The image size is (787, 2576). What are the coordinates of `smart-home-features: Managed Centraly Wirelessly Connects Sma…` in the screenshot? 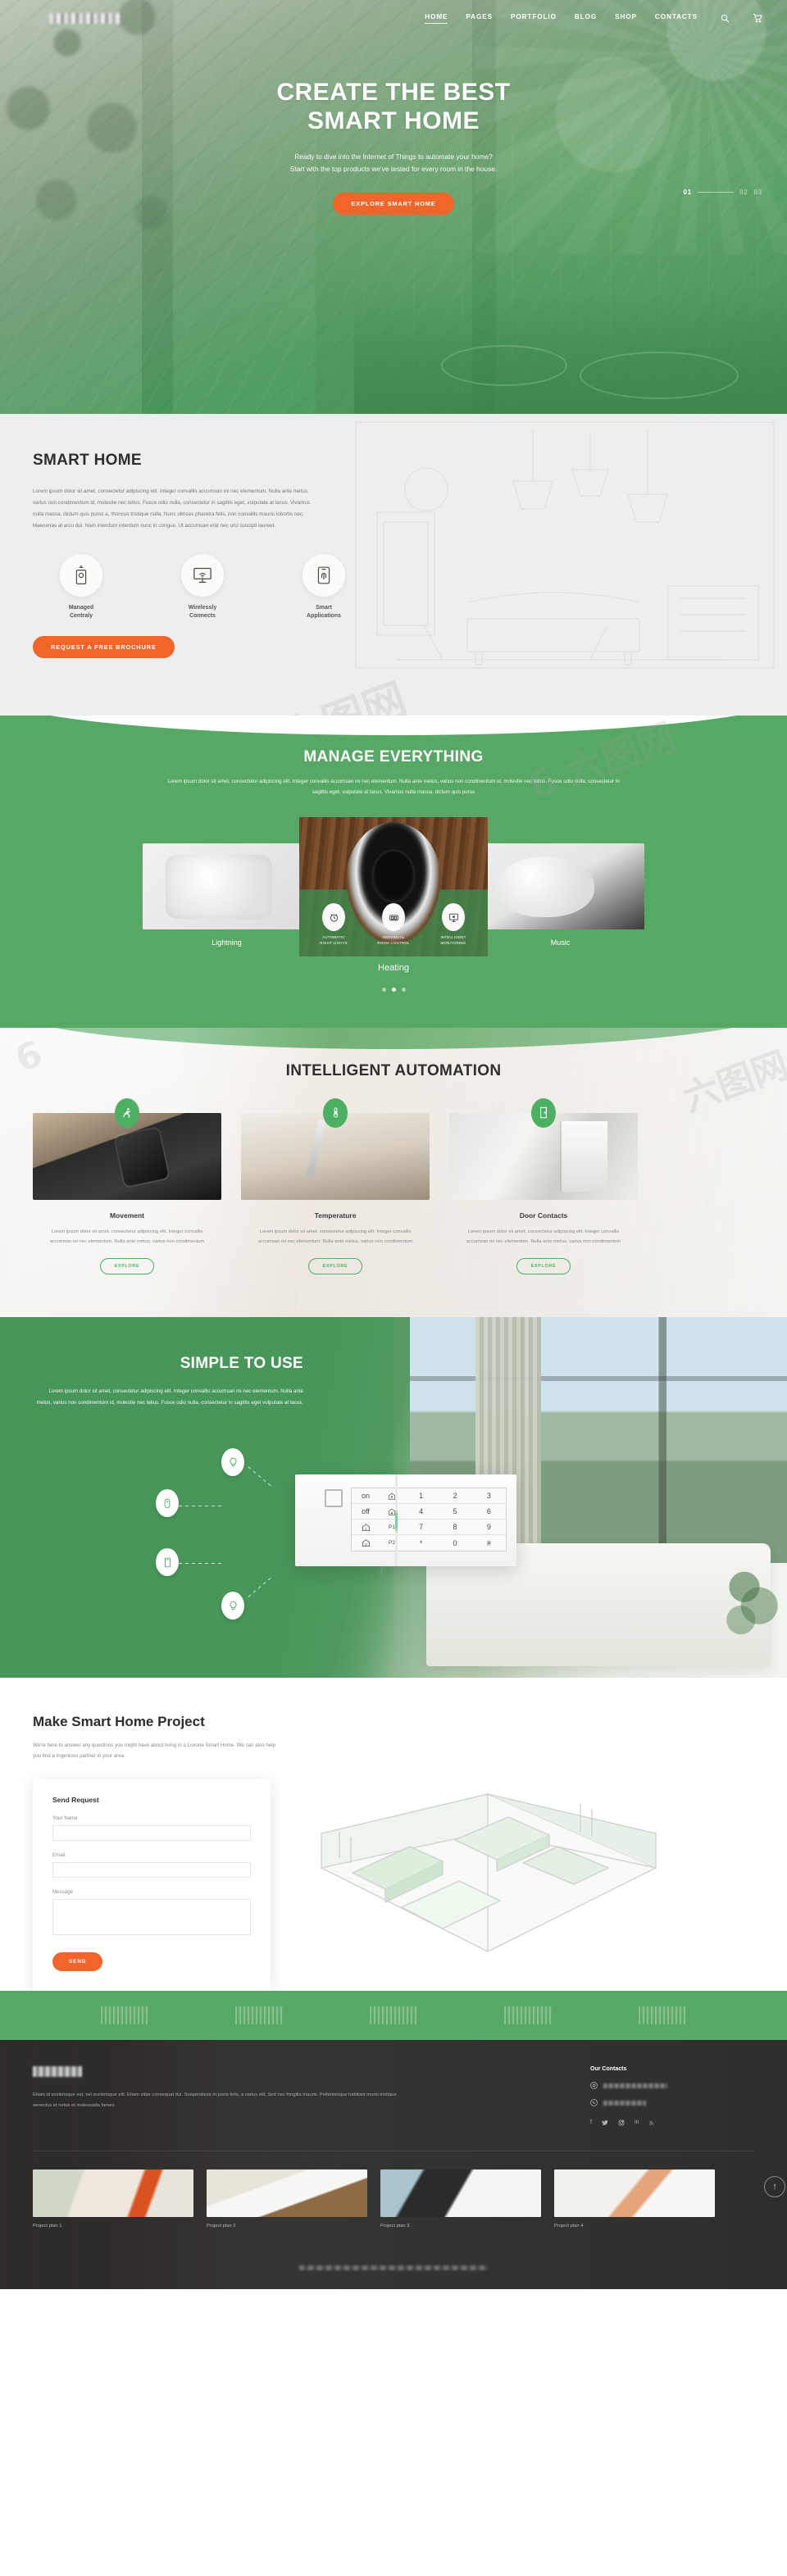 It's located at (393, 587).